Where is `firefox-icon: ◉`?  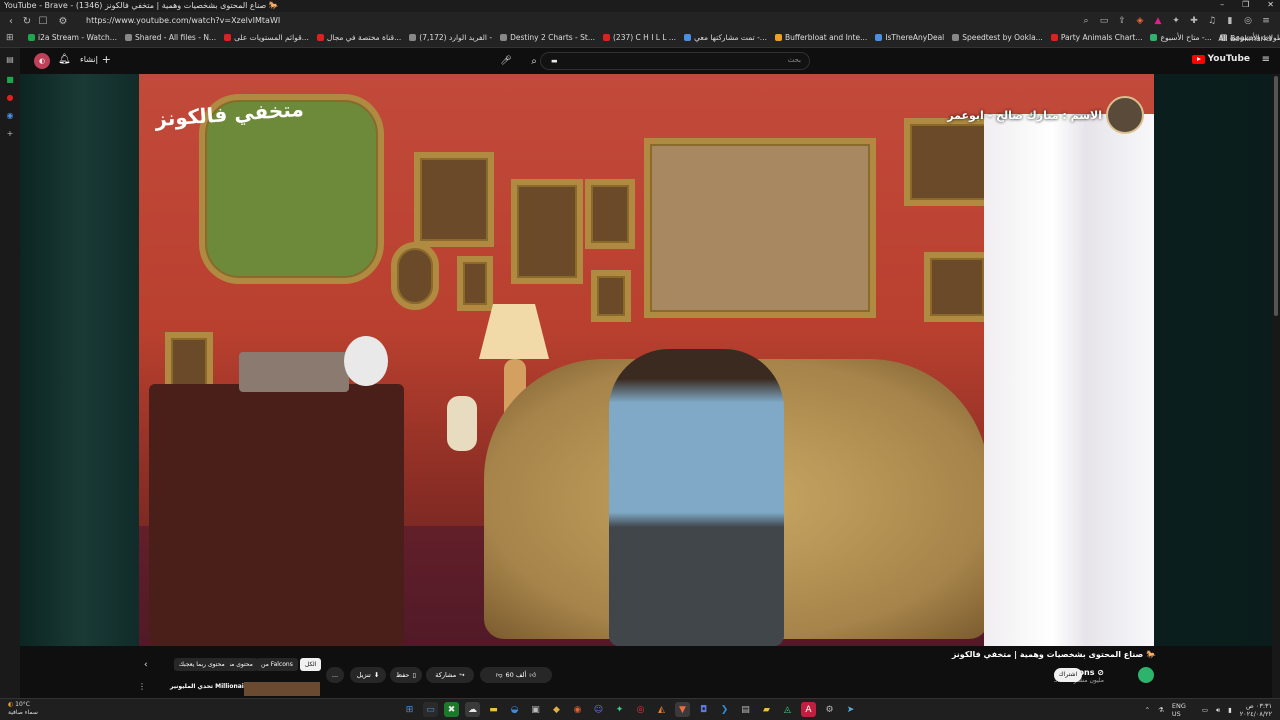
firefox-icon: ◉ is located at coordinates (577, 709).